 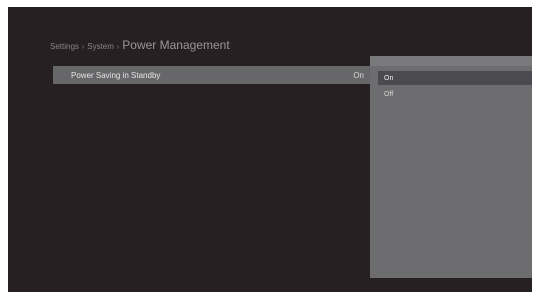 What do you see at coordinates (358, 75) in the screenshot?
I see `setting-value: On` at bounding box center [358, 75].